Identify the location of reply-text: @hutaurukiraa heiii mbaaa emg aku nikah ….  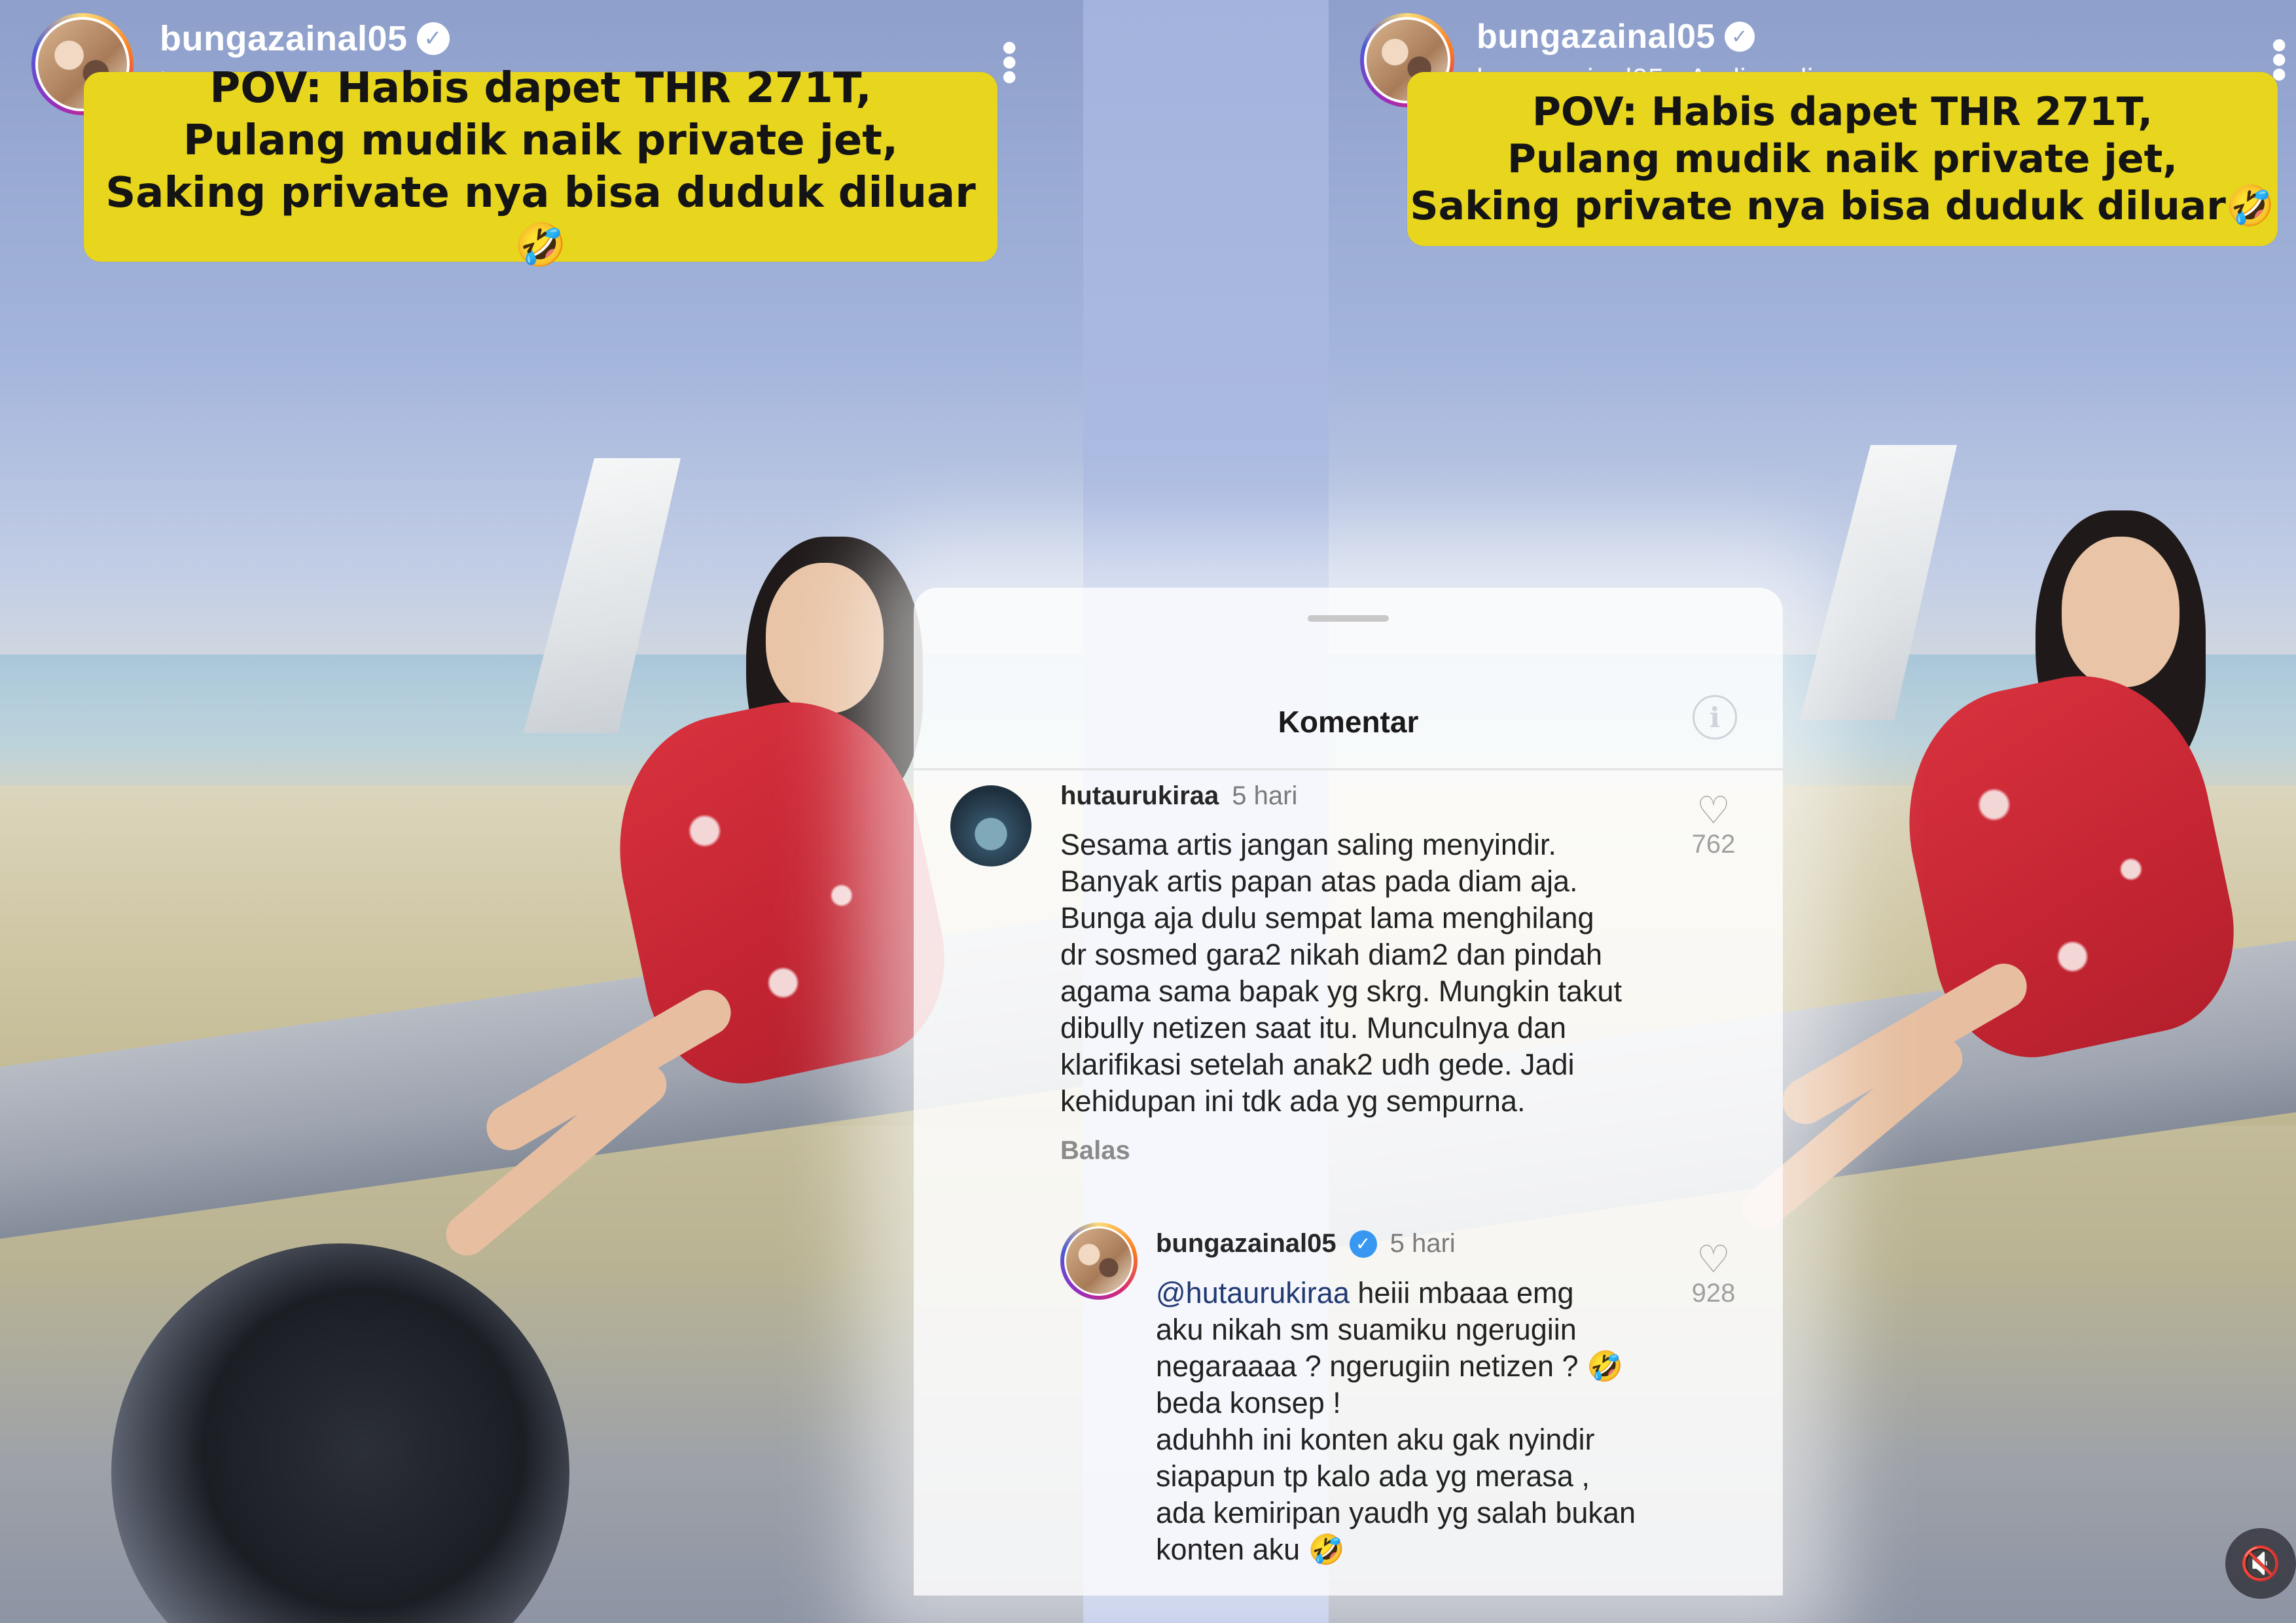
(1450, 1421).